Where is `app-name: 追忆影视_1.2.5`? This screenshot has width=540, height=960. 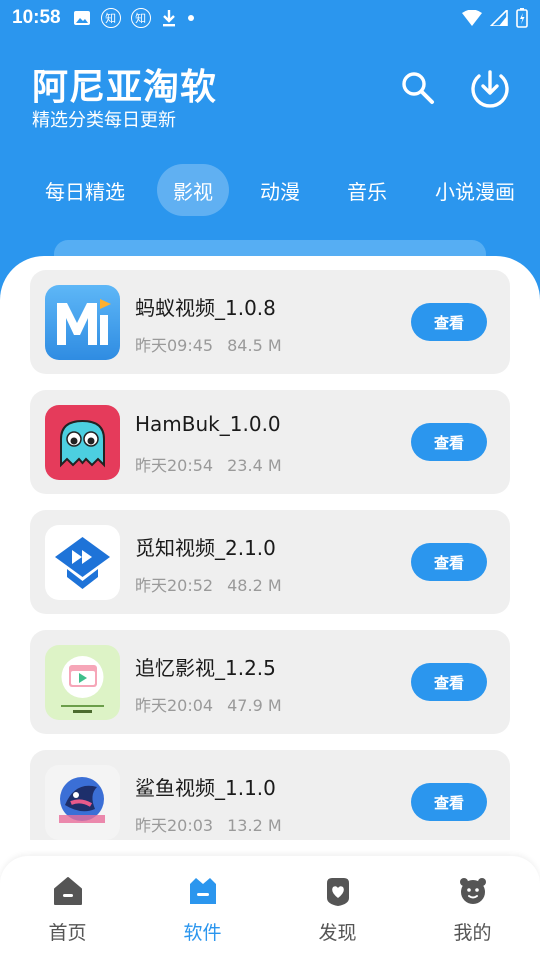 app-name: 追忆影视_1.2.5 is located at coordinates (205, 668).